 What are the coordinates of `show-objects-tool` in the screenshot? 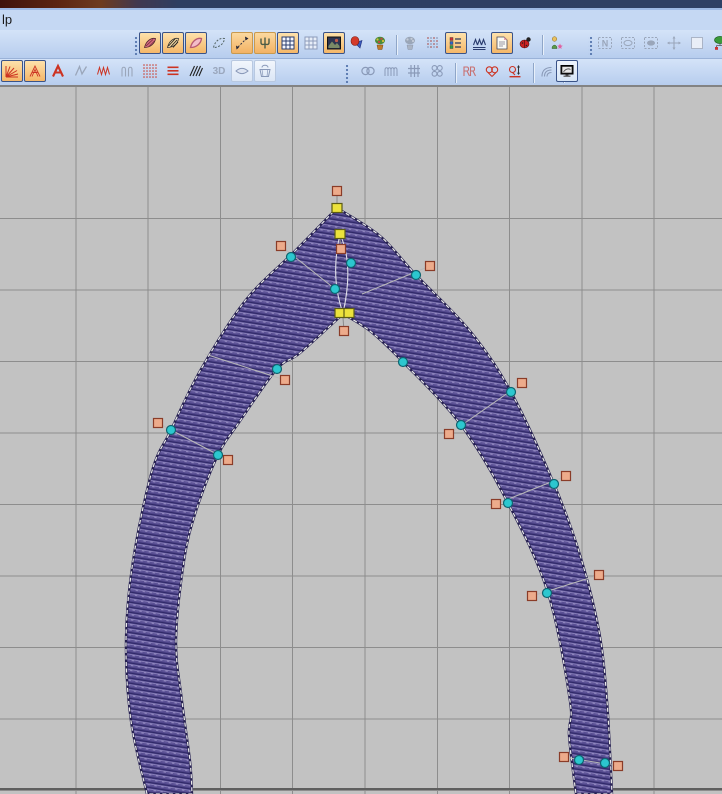 It's located at (357, 43).